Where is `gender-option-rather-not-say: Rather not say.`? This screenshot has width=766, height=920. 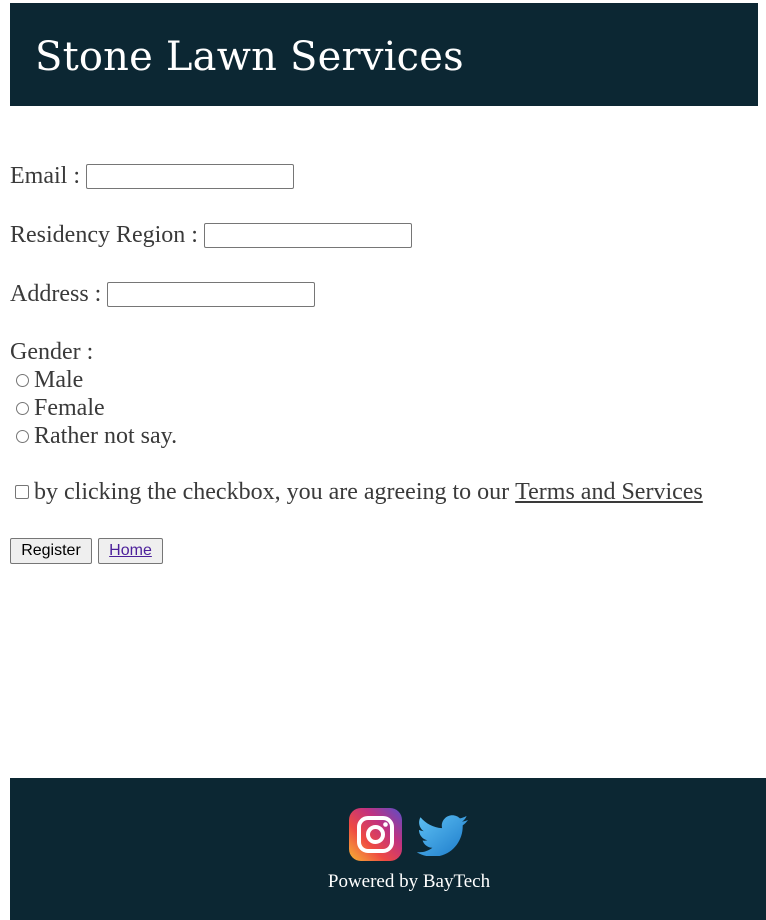
gender-option-rather-not-say: Rather not say. is located at coordinates (96, 436).